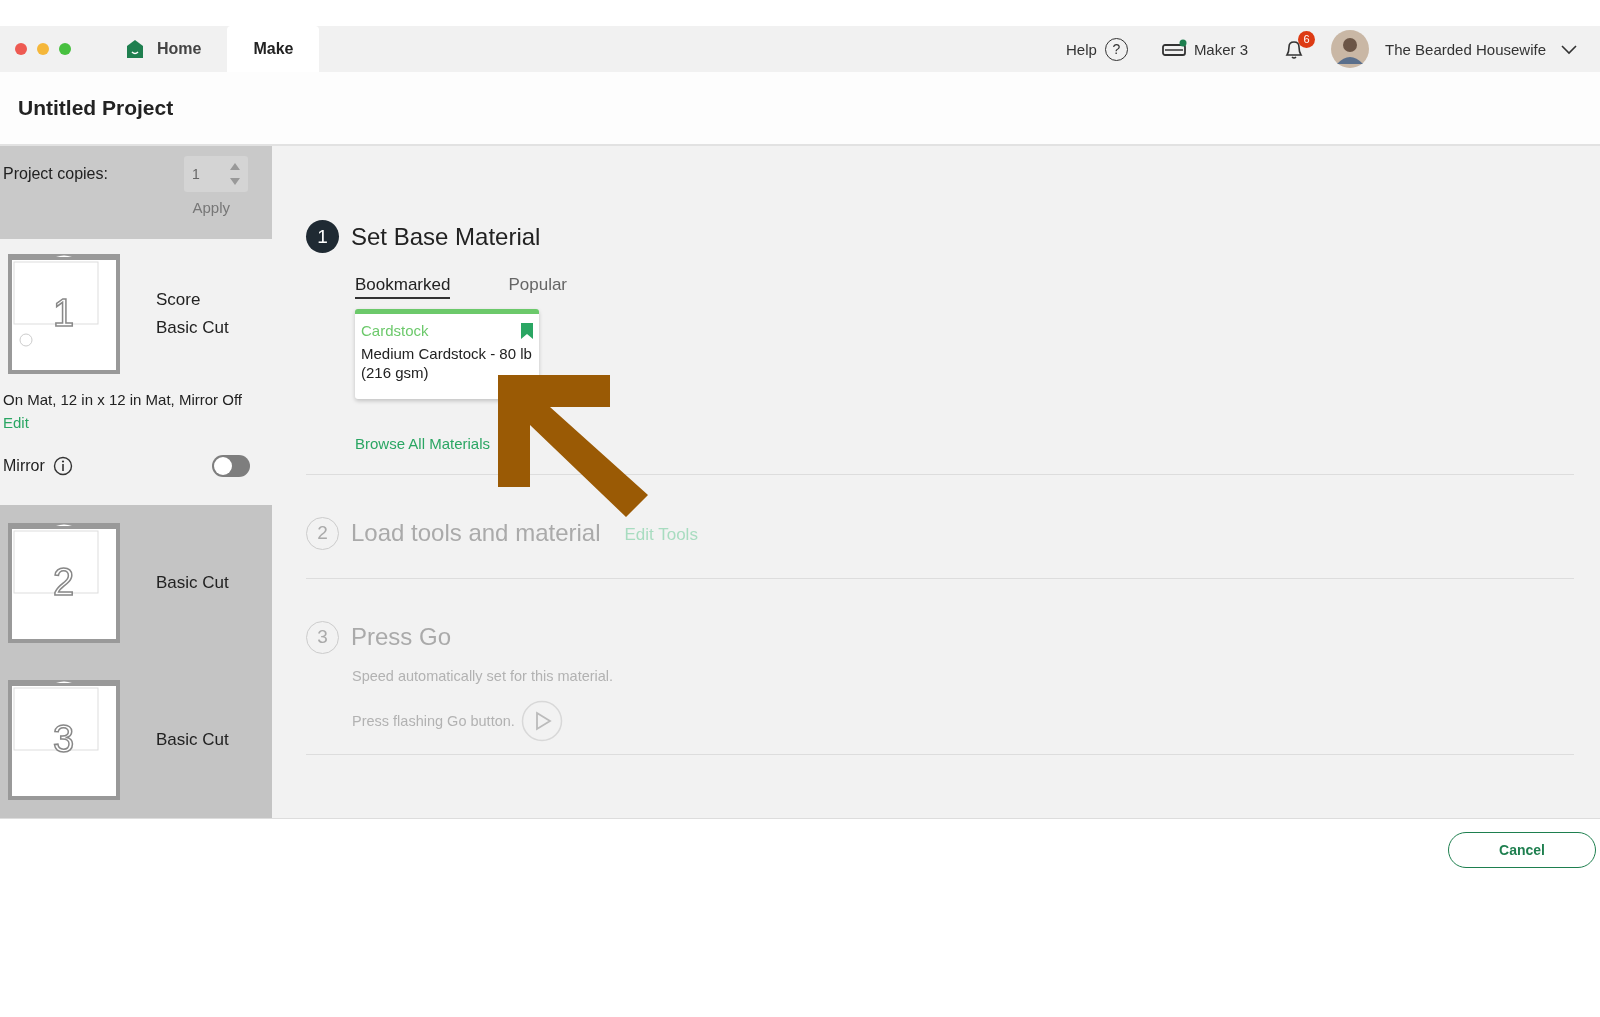  Describe the element at coordinates (163, 49) in the screenshot. I see `nav-tab: Home` at that location.